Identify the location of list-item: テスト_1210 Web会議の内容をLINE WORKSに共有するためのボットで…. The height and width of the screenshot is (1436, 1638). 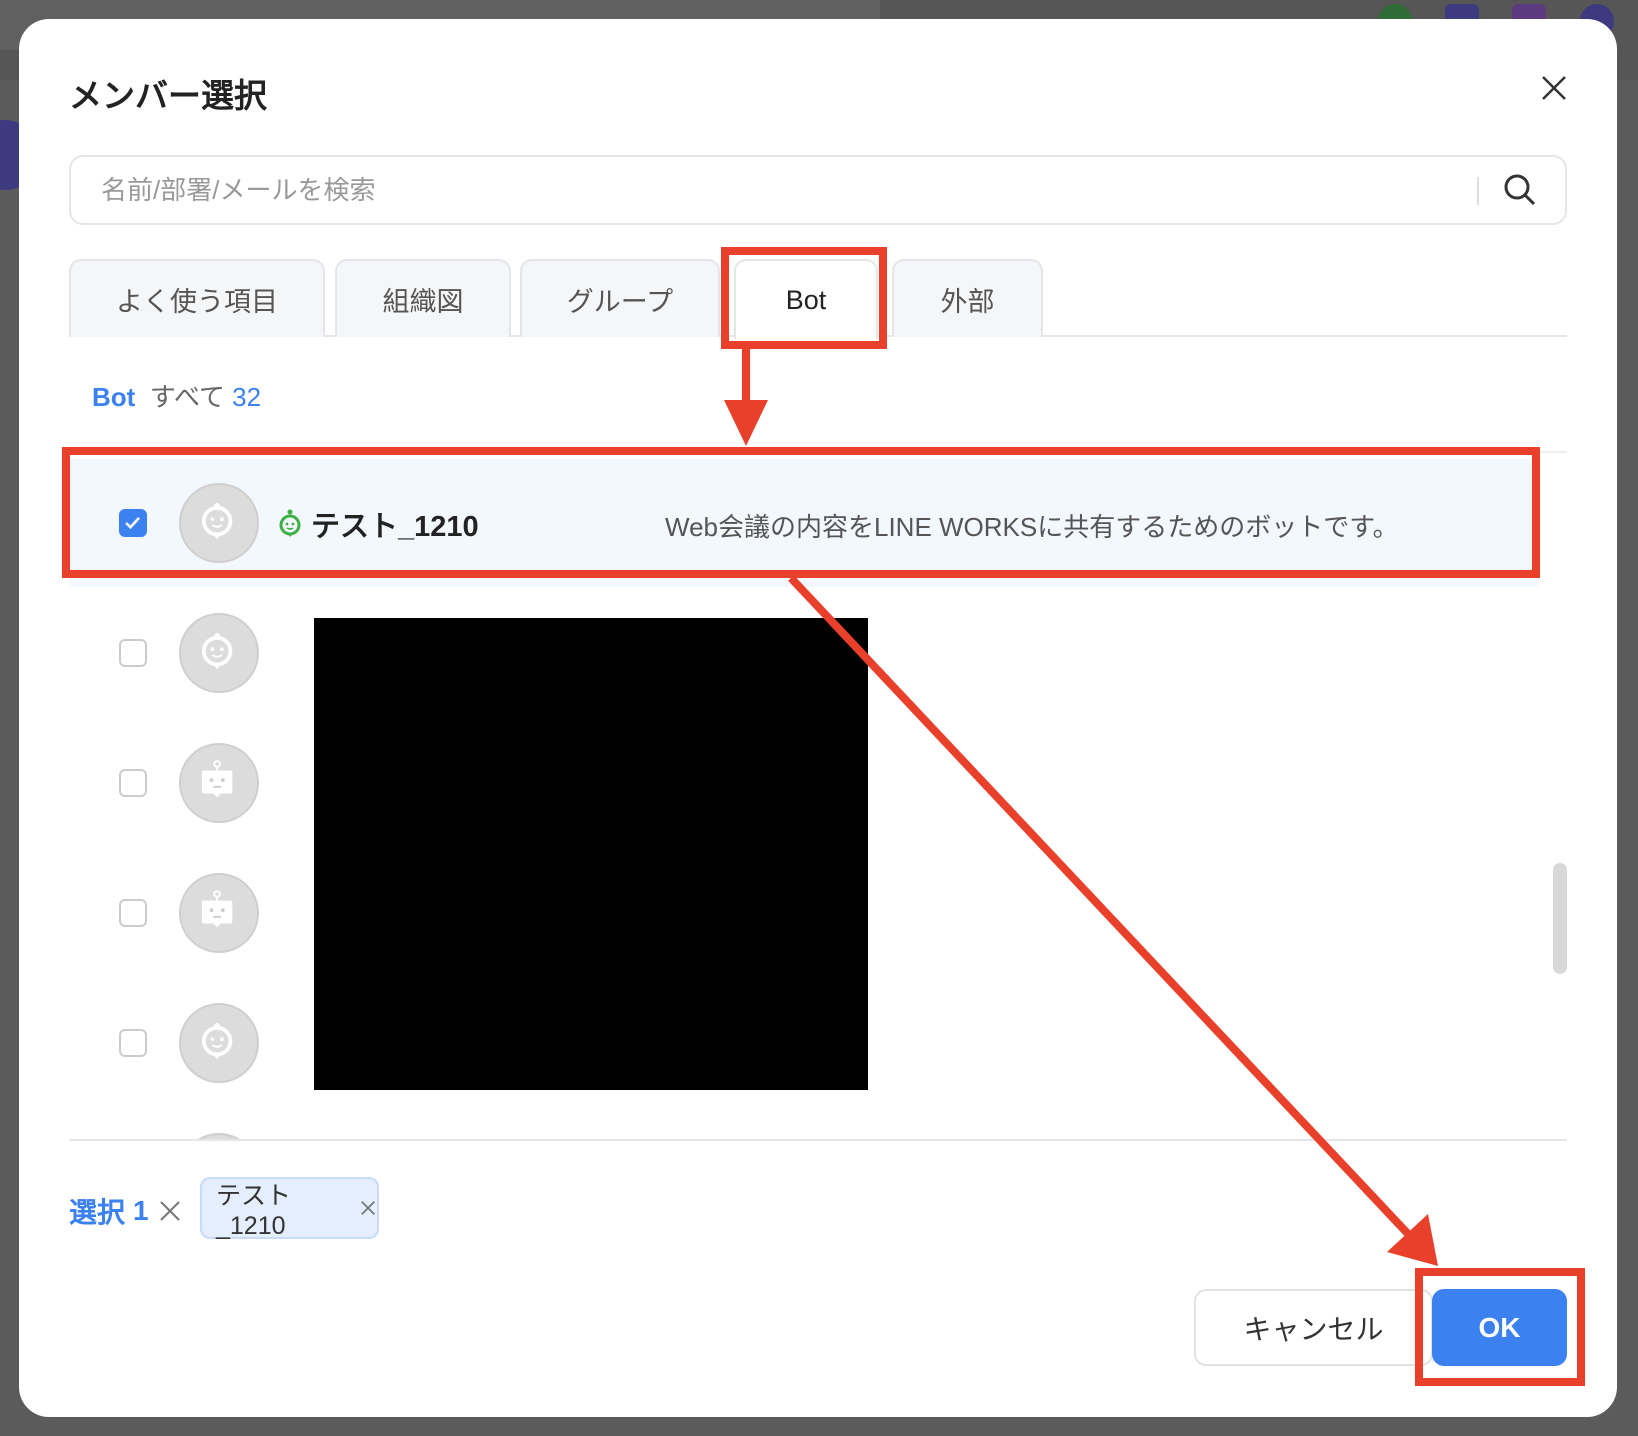
(804, 523).